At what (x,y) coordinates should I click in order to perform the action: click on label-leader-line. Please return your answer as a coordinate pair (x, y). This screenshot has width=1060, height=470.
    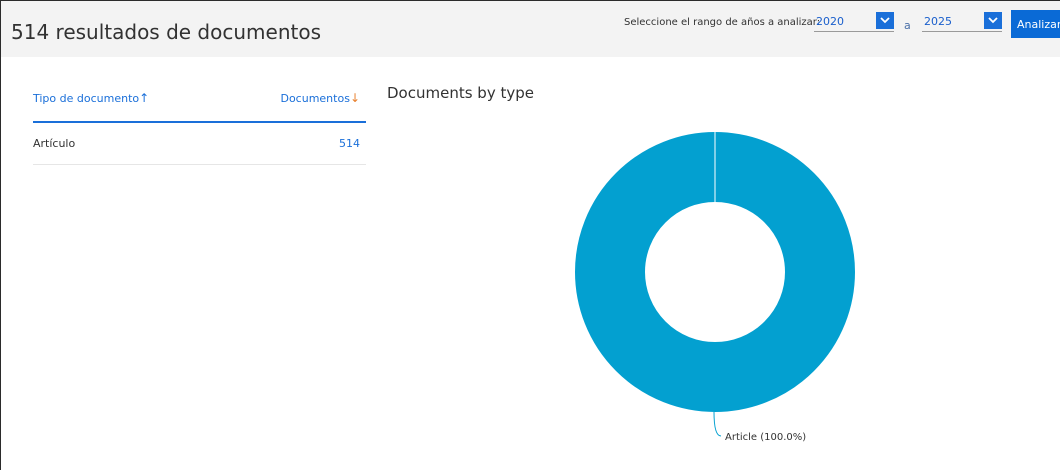
    Looking at the image, I should click on (717, 424).